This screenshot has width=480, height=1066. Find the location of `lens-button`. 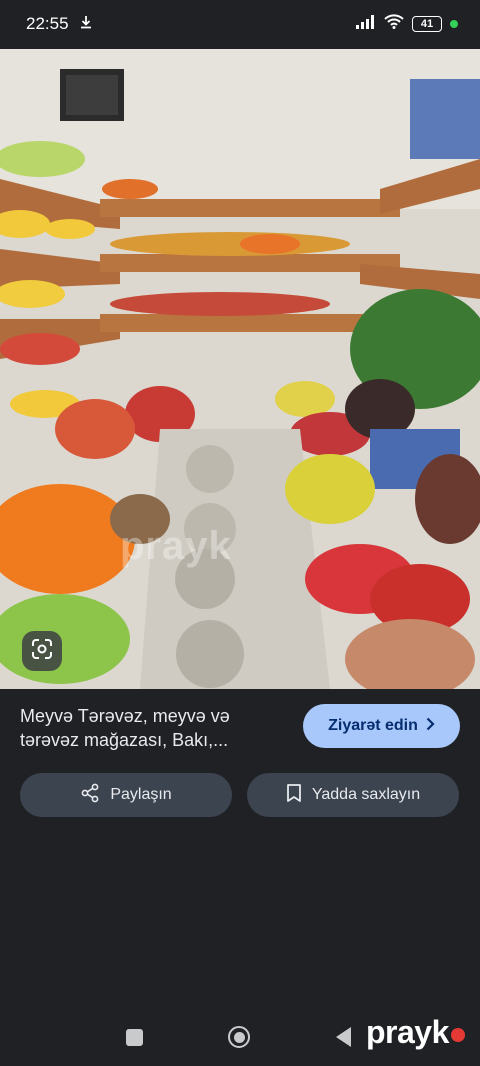

lens-button is located at coordinates (42, 651).